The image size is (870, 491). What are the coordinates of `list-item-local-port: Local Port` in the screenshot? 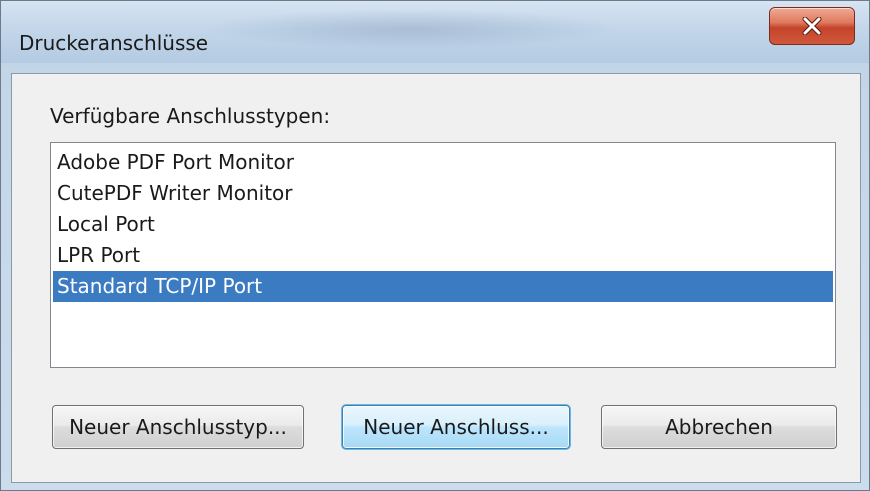 It's located at (443, 224).